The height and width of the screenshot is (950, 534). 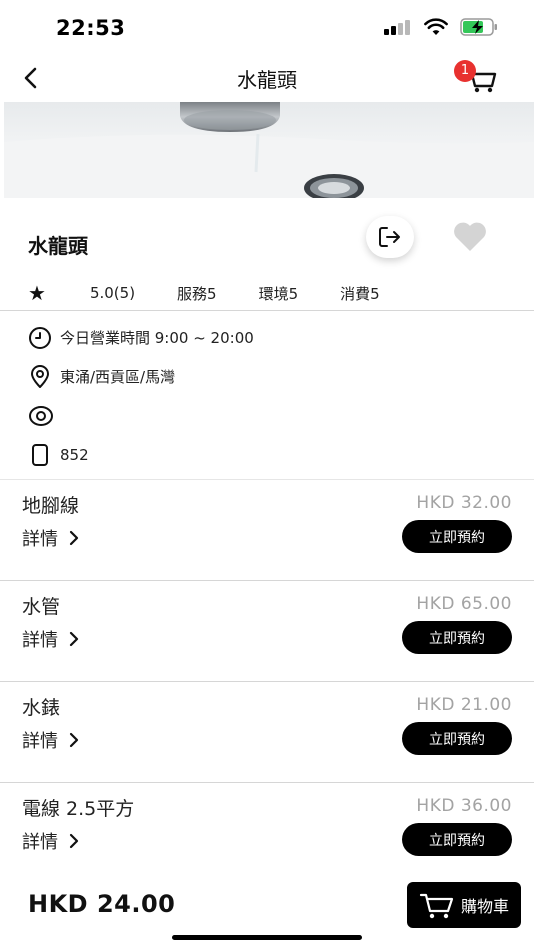 I want to click on battery-charging-icon, so click(x=478, y=27).